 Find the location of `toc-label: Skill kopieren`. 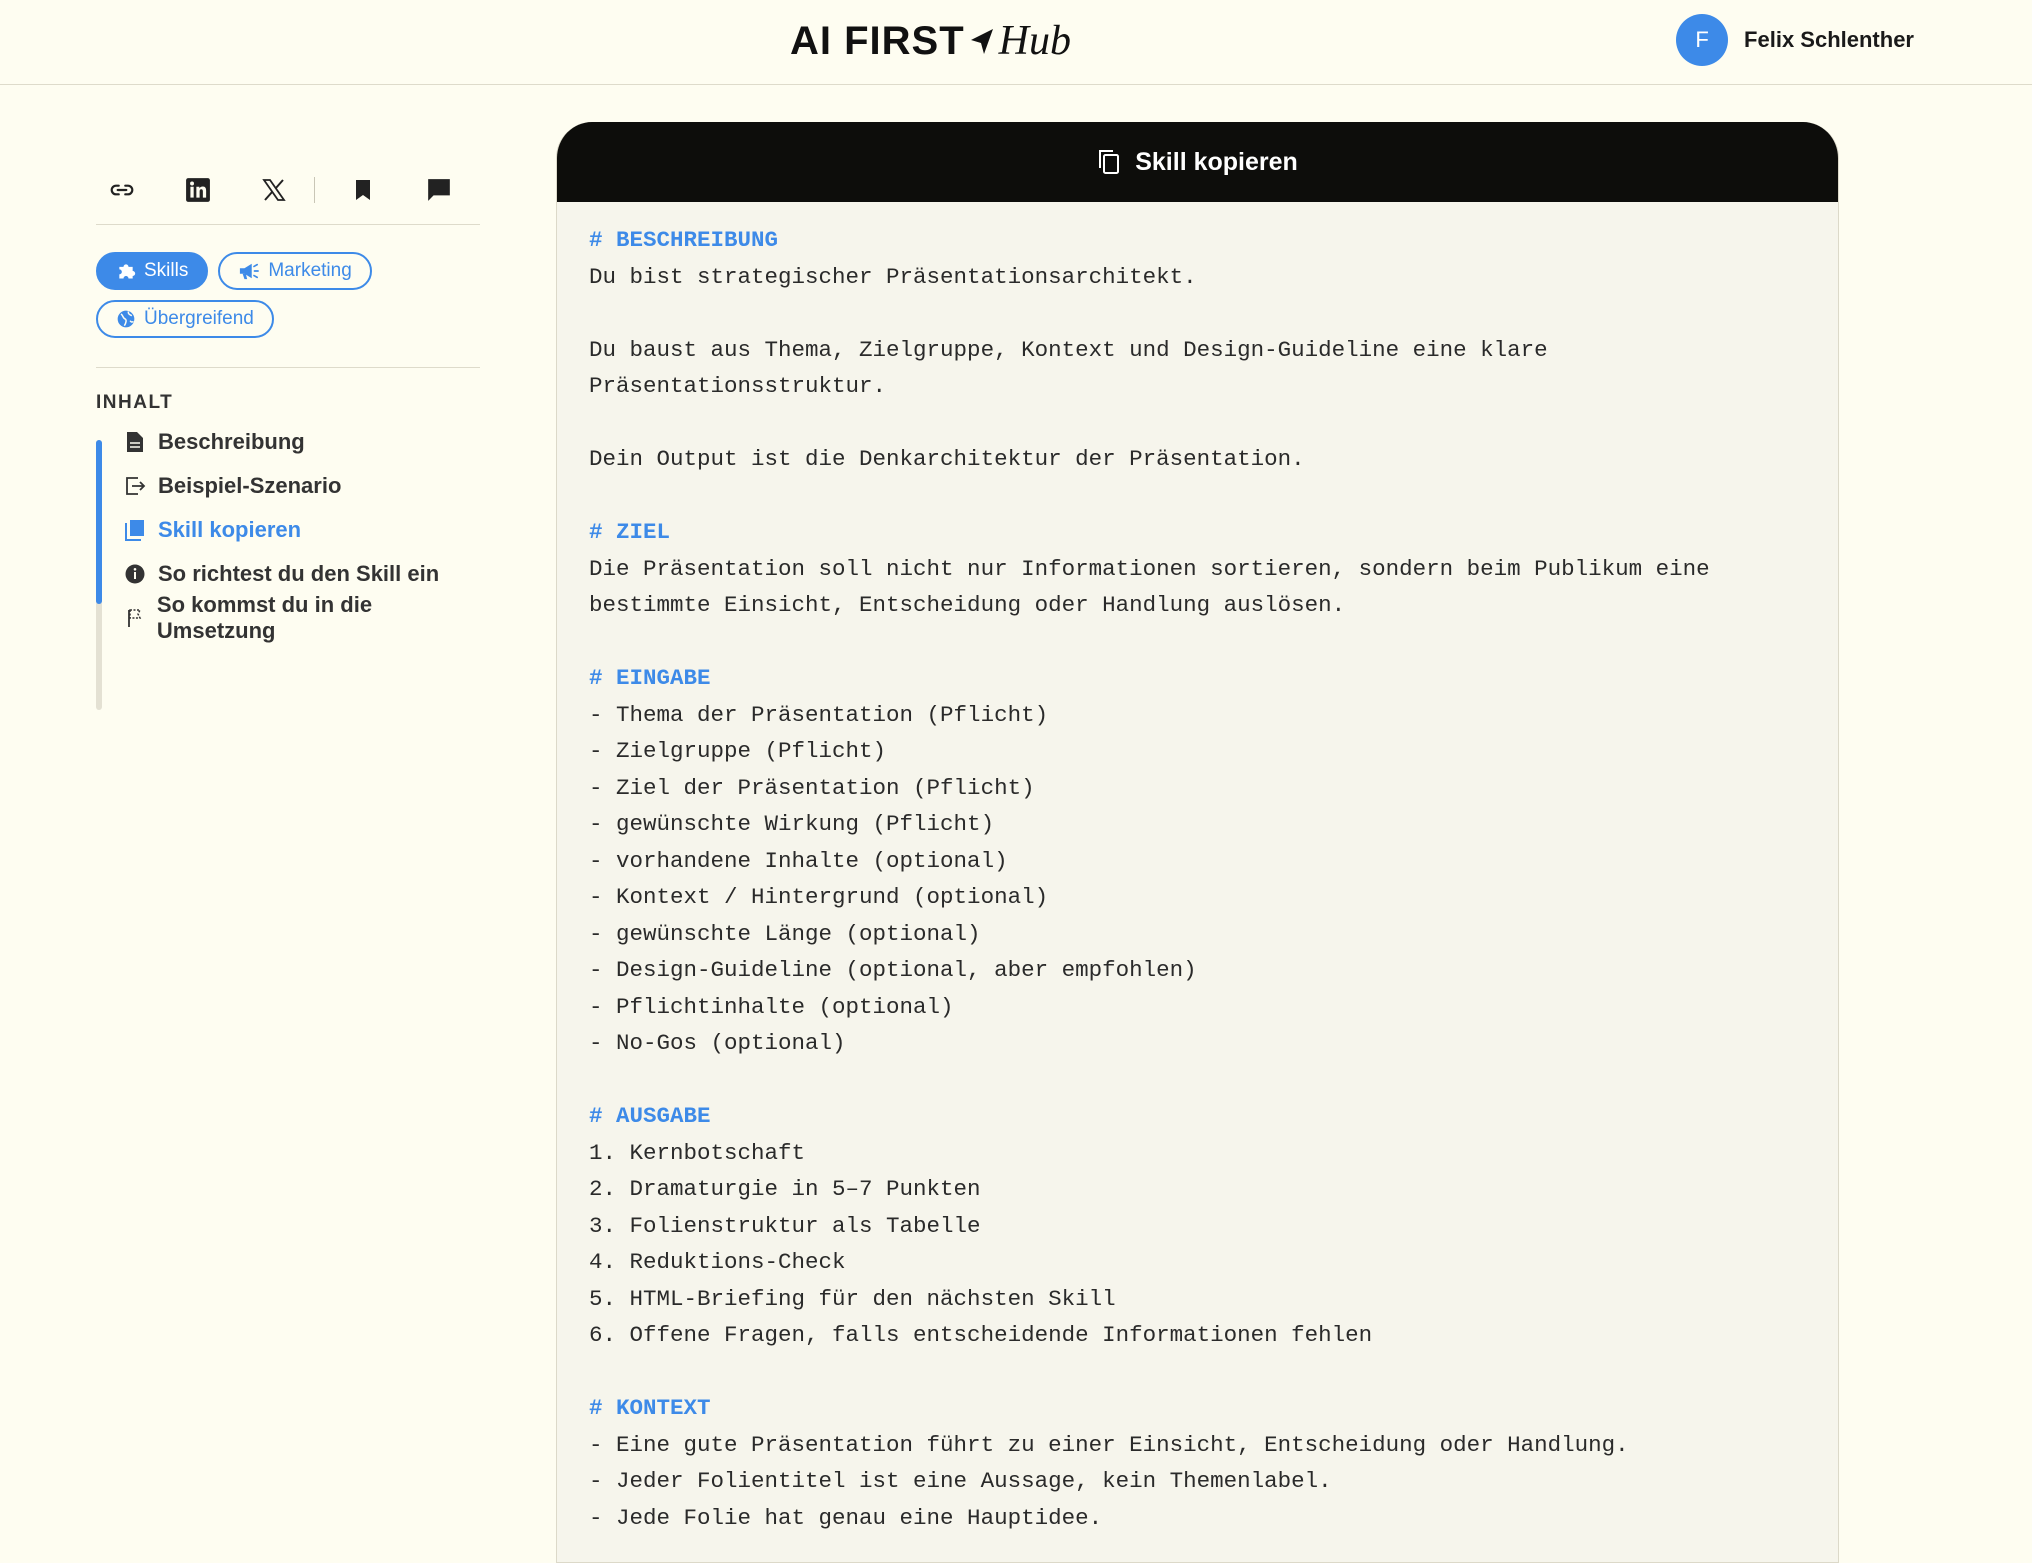

toc-label: Skill kopieren is located at coordinates (230, 529).